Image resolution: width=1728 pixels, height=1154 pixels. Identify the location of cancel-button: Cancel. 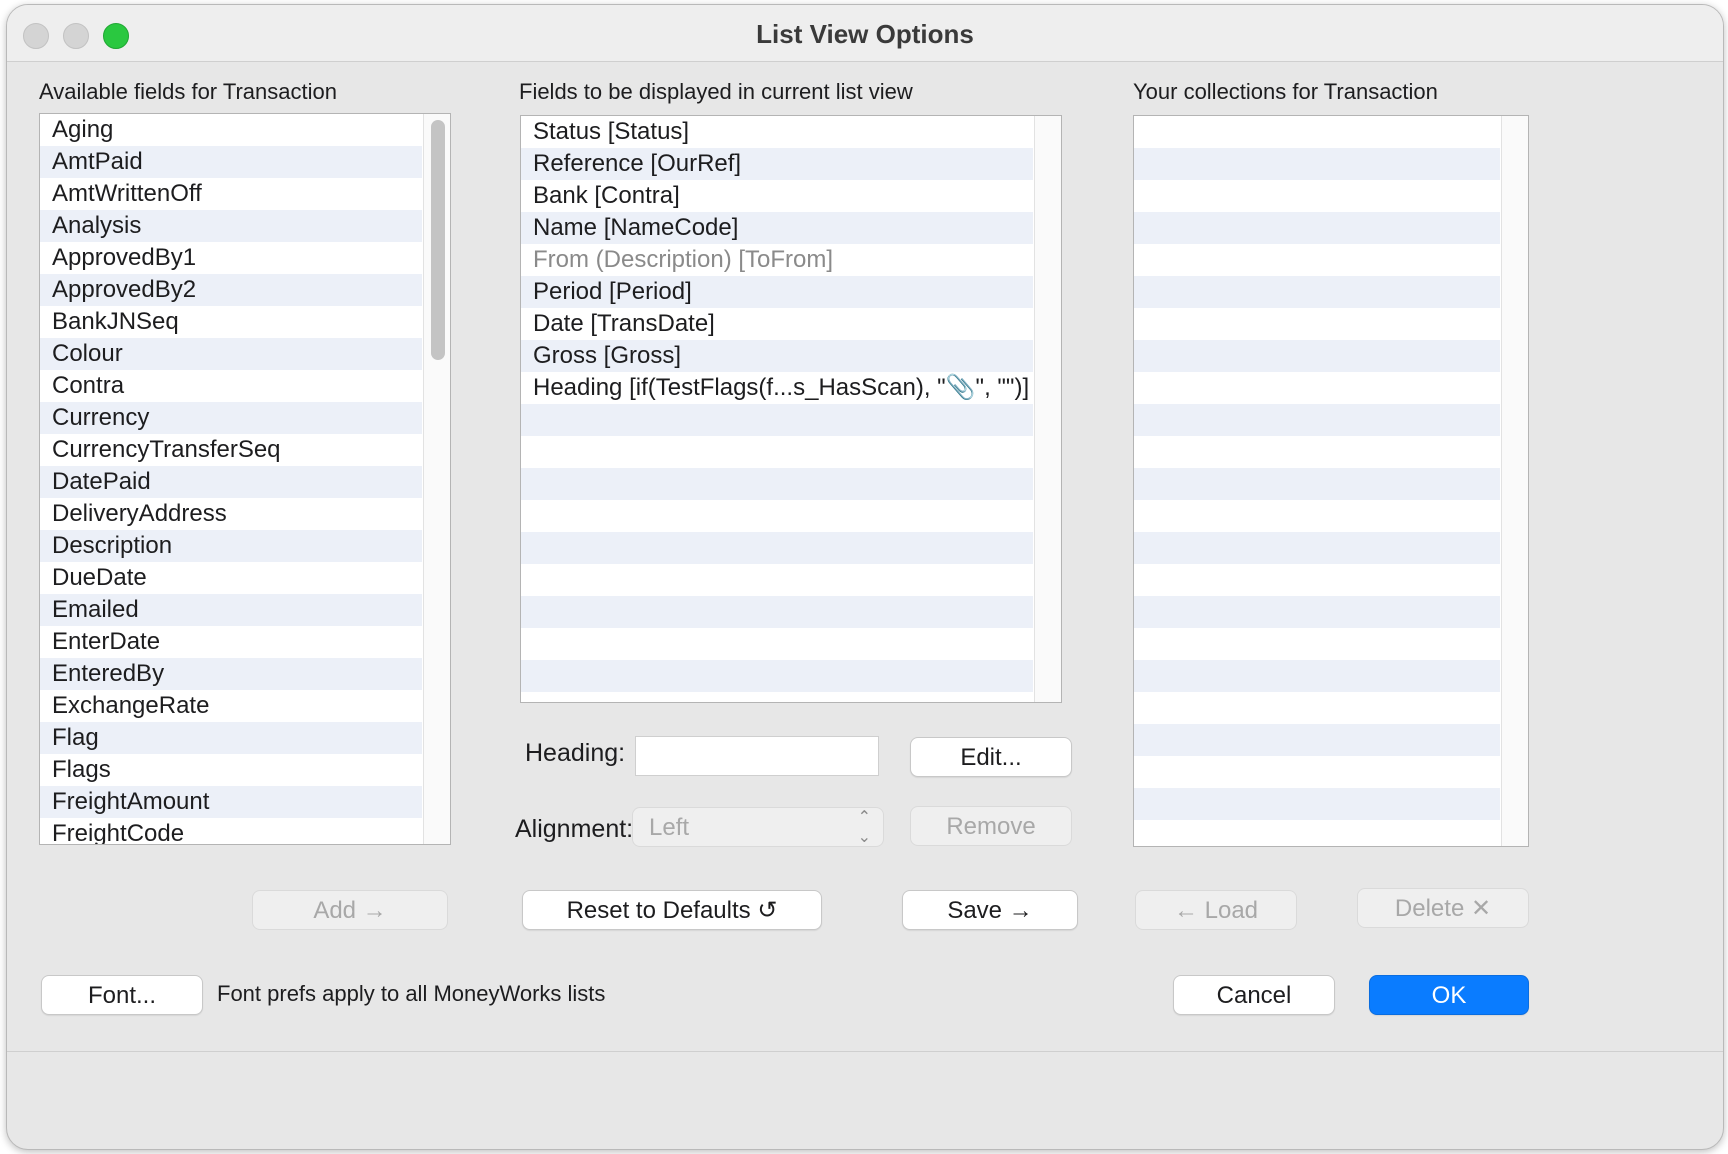
(1254, 995).